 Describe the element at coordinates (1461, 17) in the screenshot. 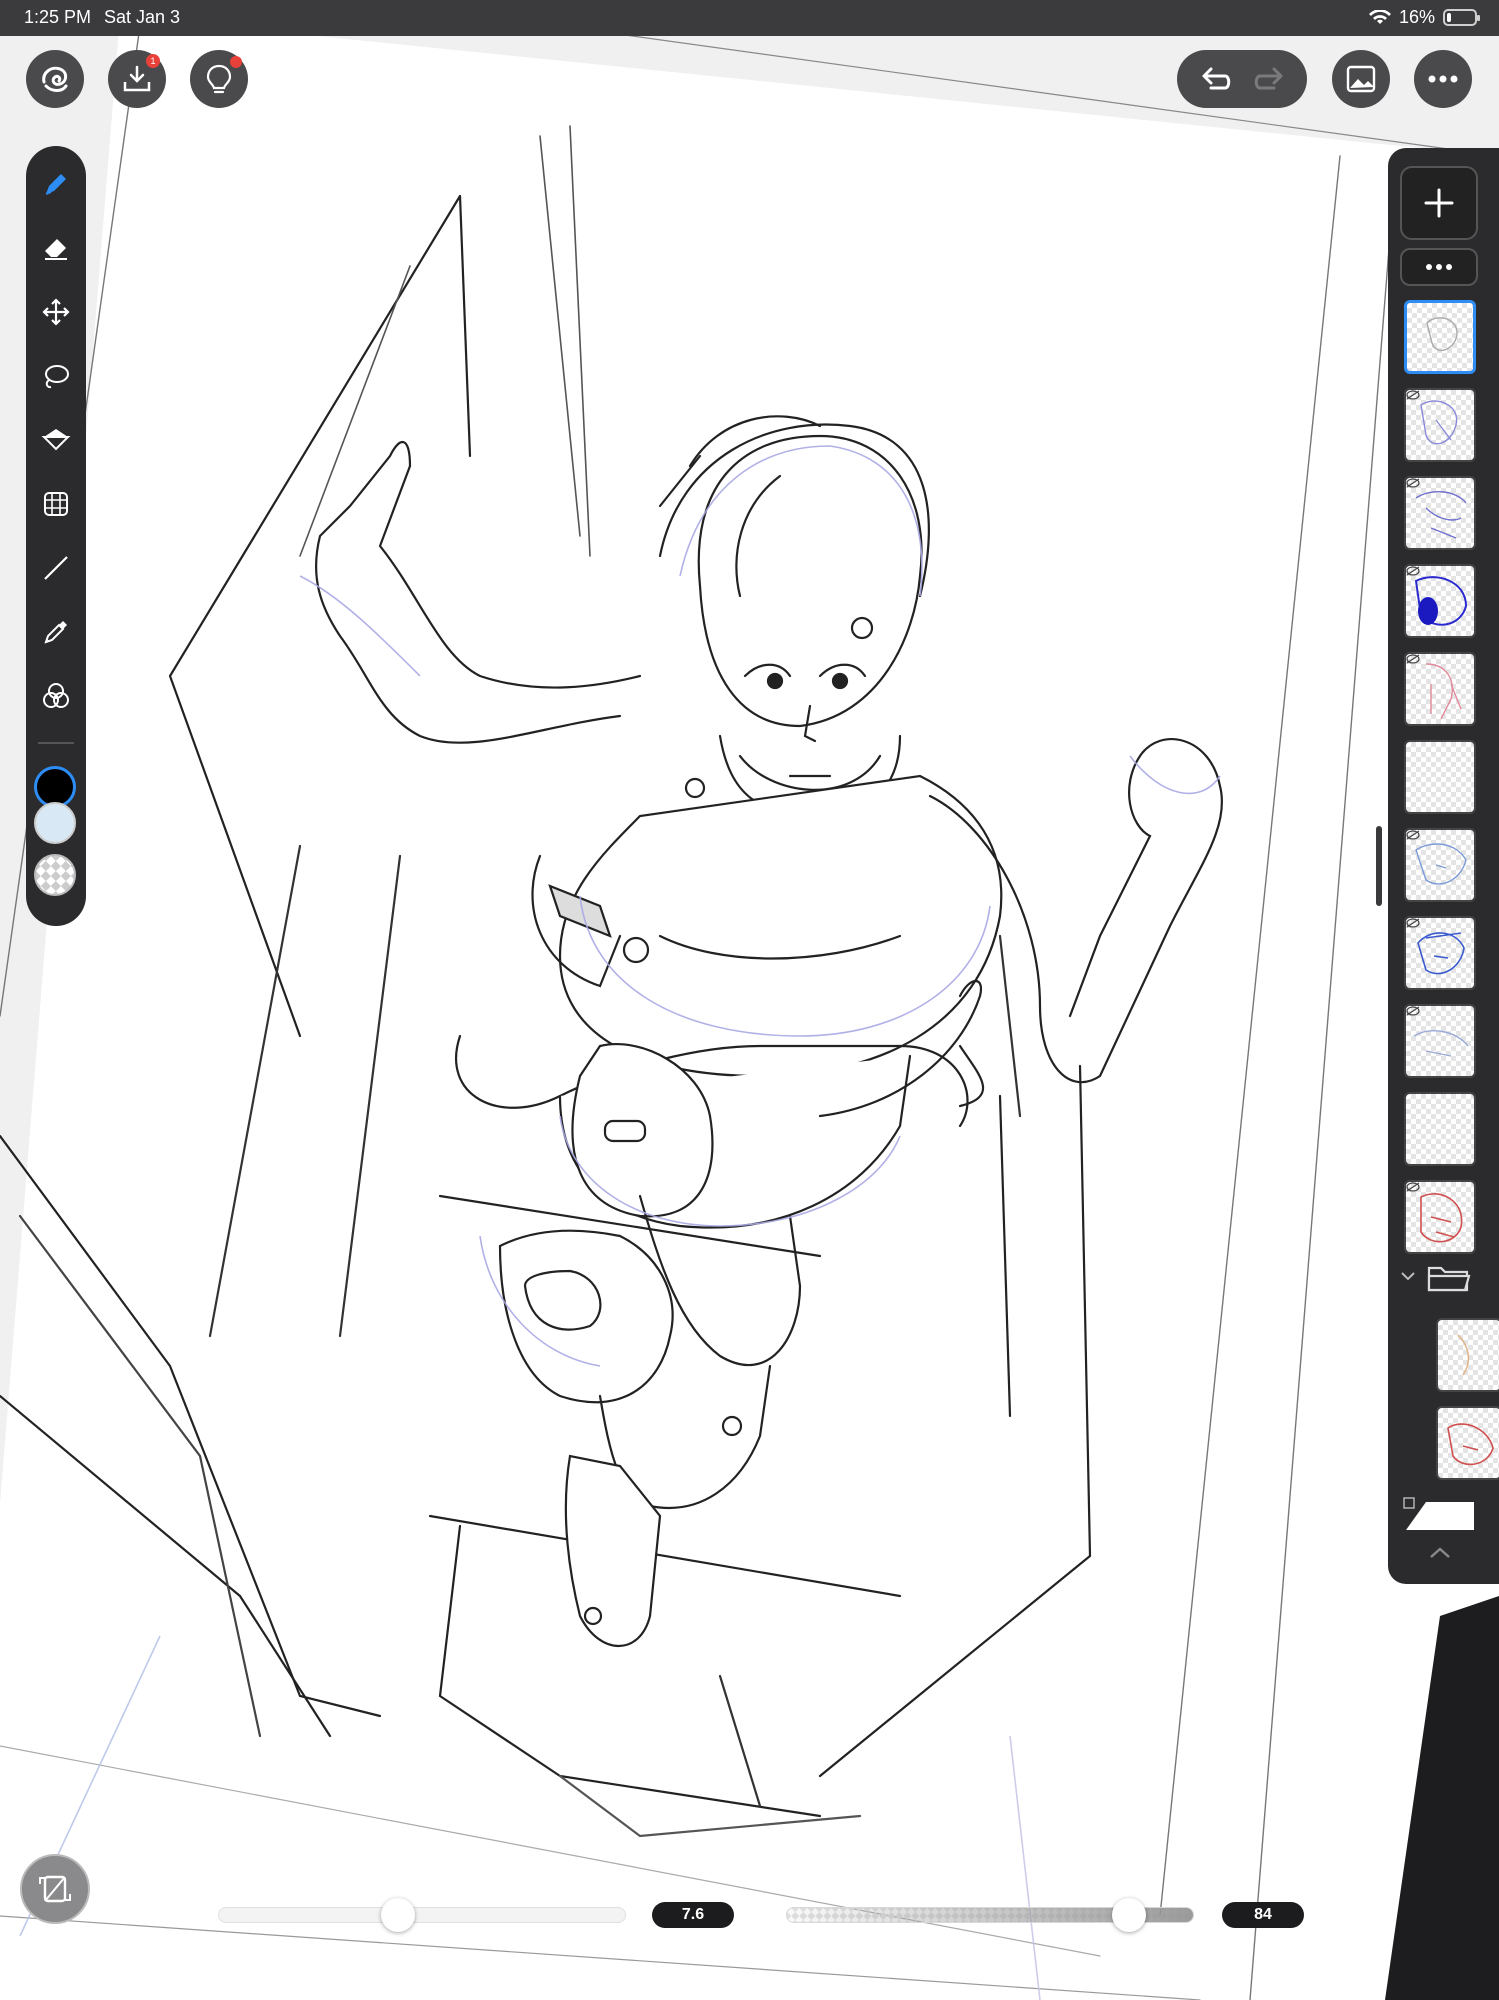

I see `battery-icon` at that location.